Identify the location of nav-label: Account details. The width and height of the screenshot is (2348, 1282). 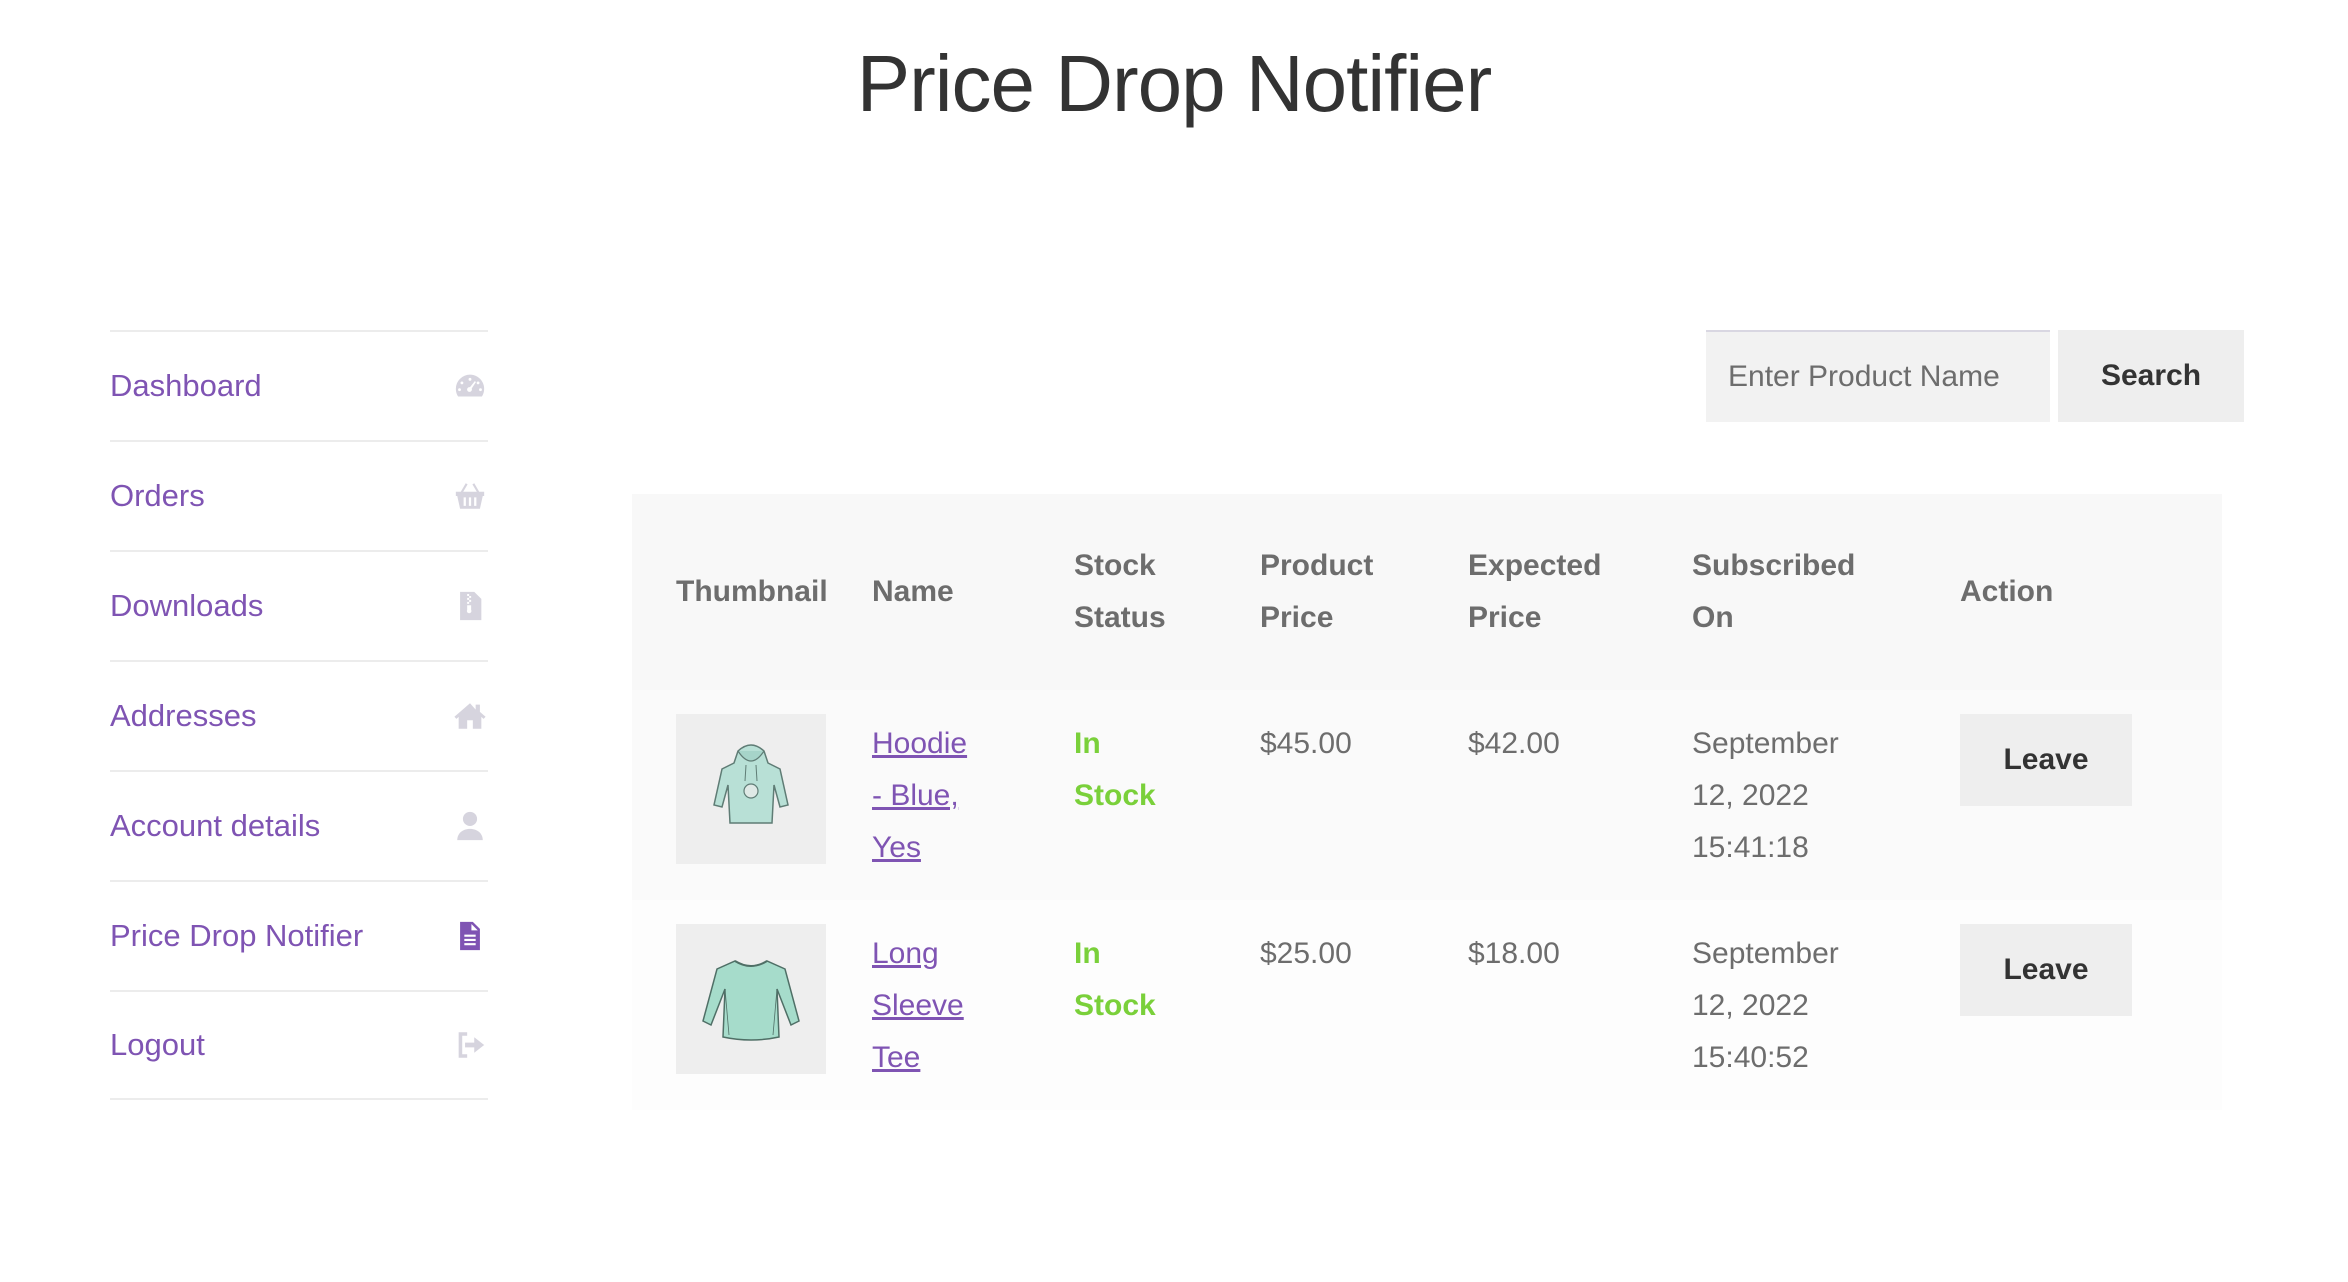
(215, 825).